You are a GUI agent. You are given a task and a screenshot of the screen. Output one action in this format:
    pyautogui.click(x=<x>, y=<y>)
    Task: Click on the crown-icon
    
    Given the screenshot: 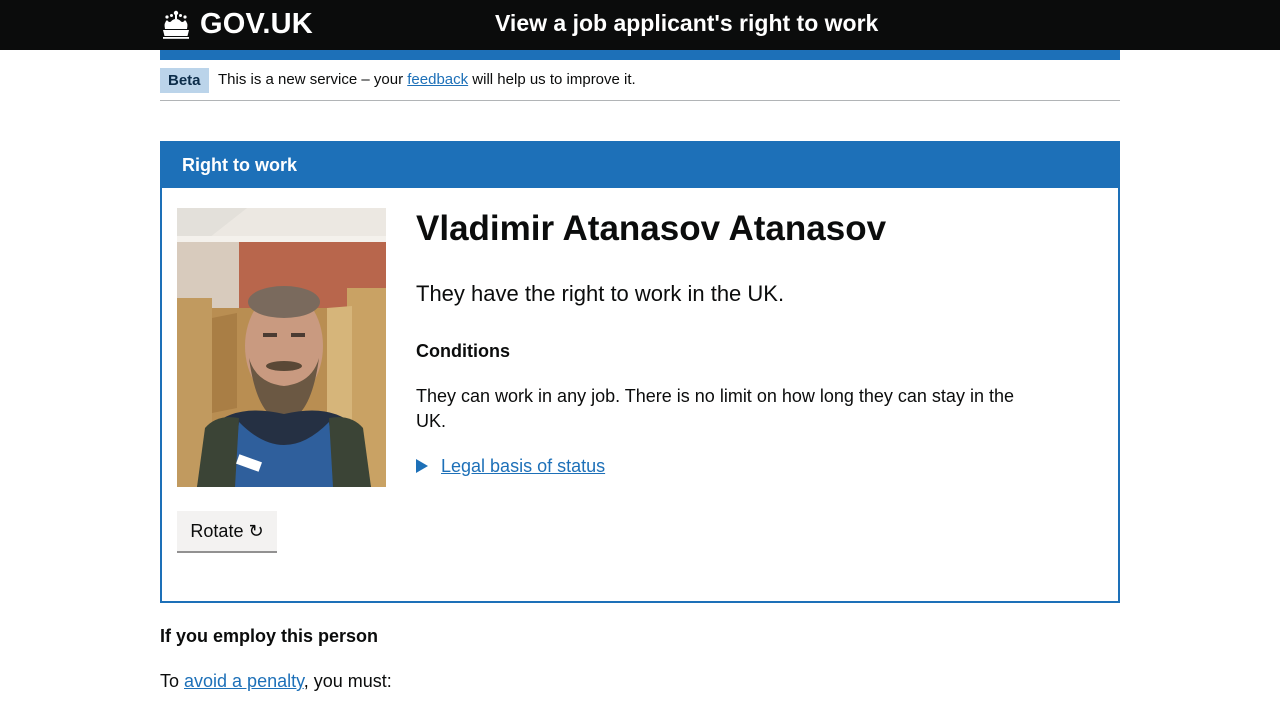 What is the action you would take?
    pyautogui.click(x=176, y=24)
    